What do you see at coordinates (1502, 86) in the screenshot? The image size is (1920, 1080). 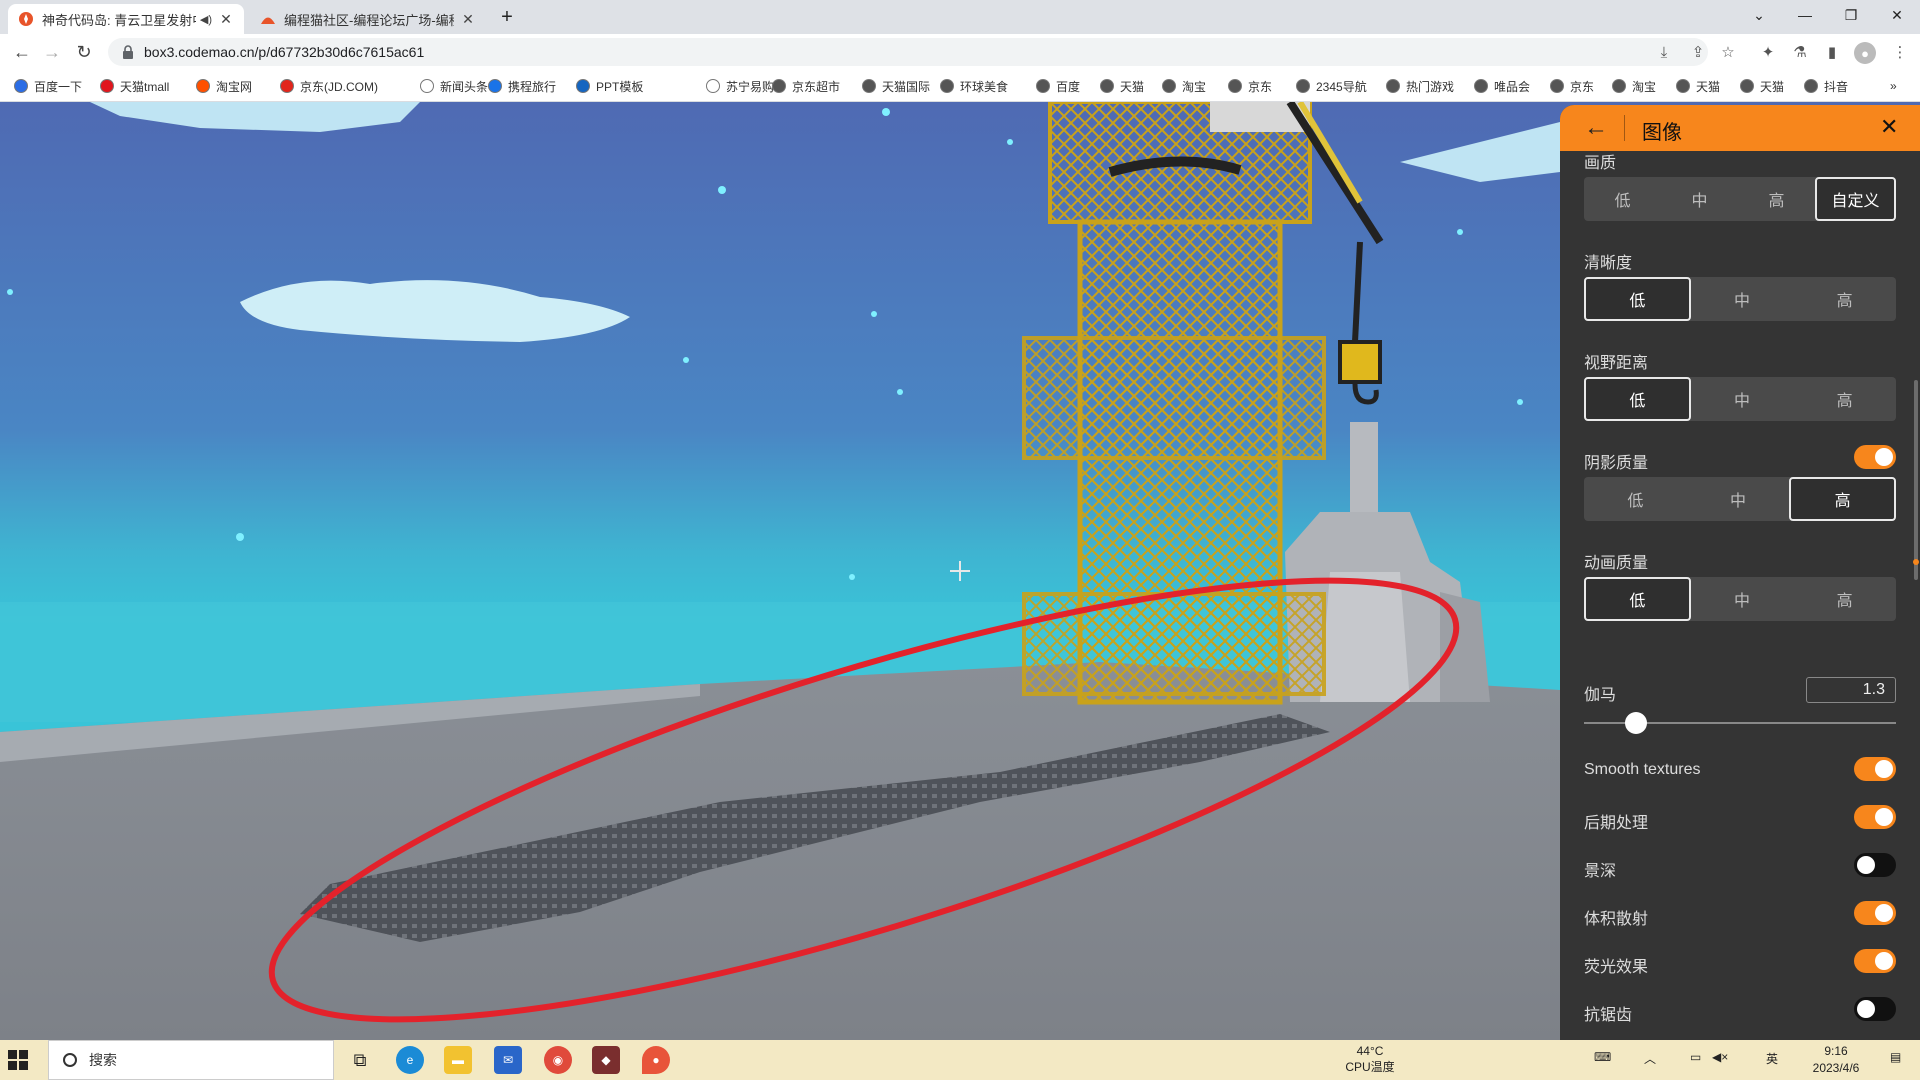 I see `bookmark-item: 唯品会` at bounding box center [1502, 86].